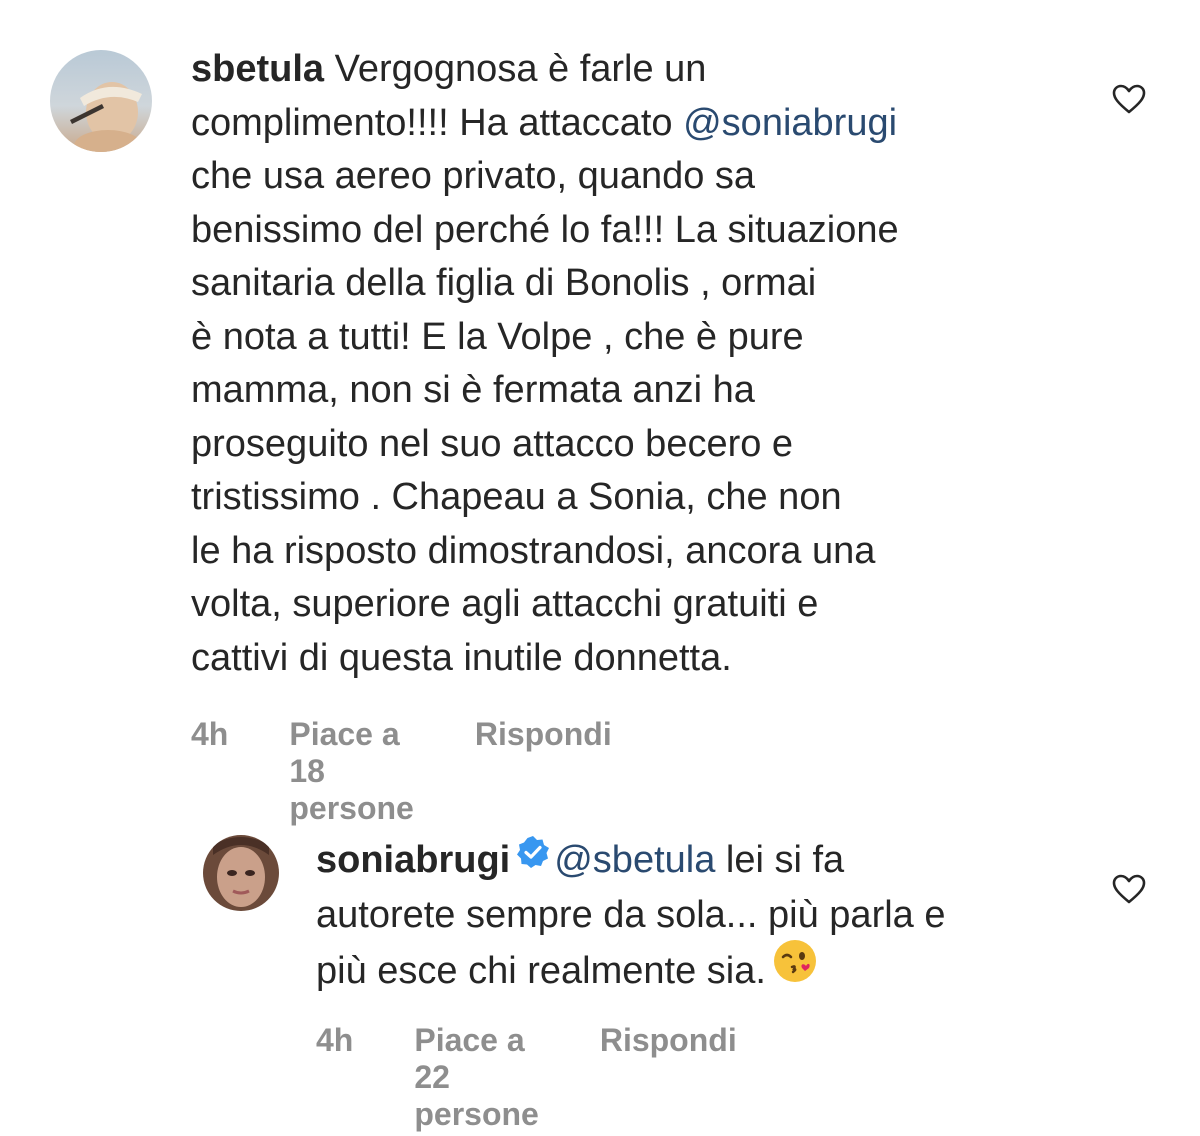 This screenshot has height=1136, width=1200. I want to click on kiss-wink-emoji-icon, so click(795, 969).